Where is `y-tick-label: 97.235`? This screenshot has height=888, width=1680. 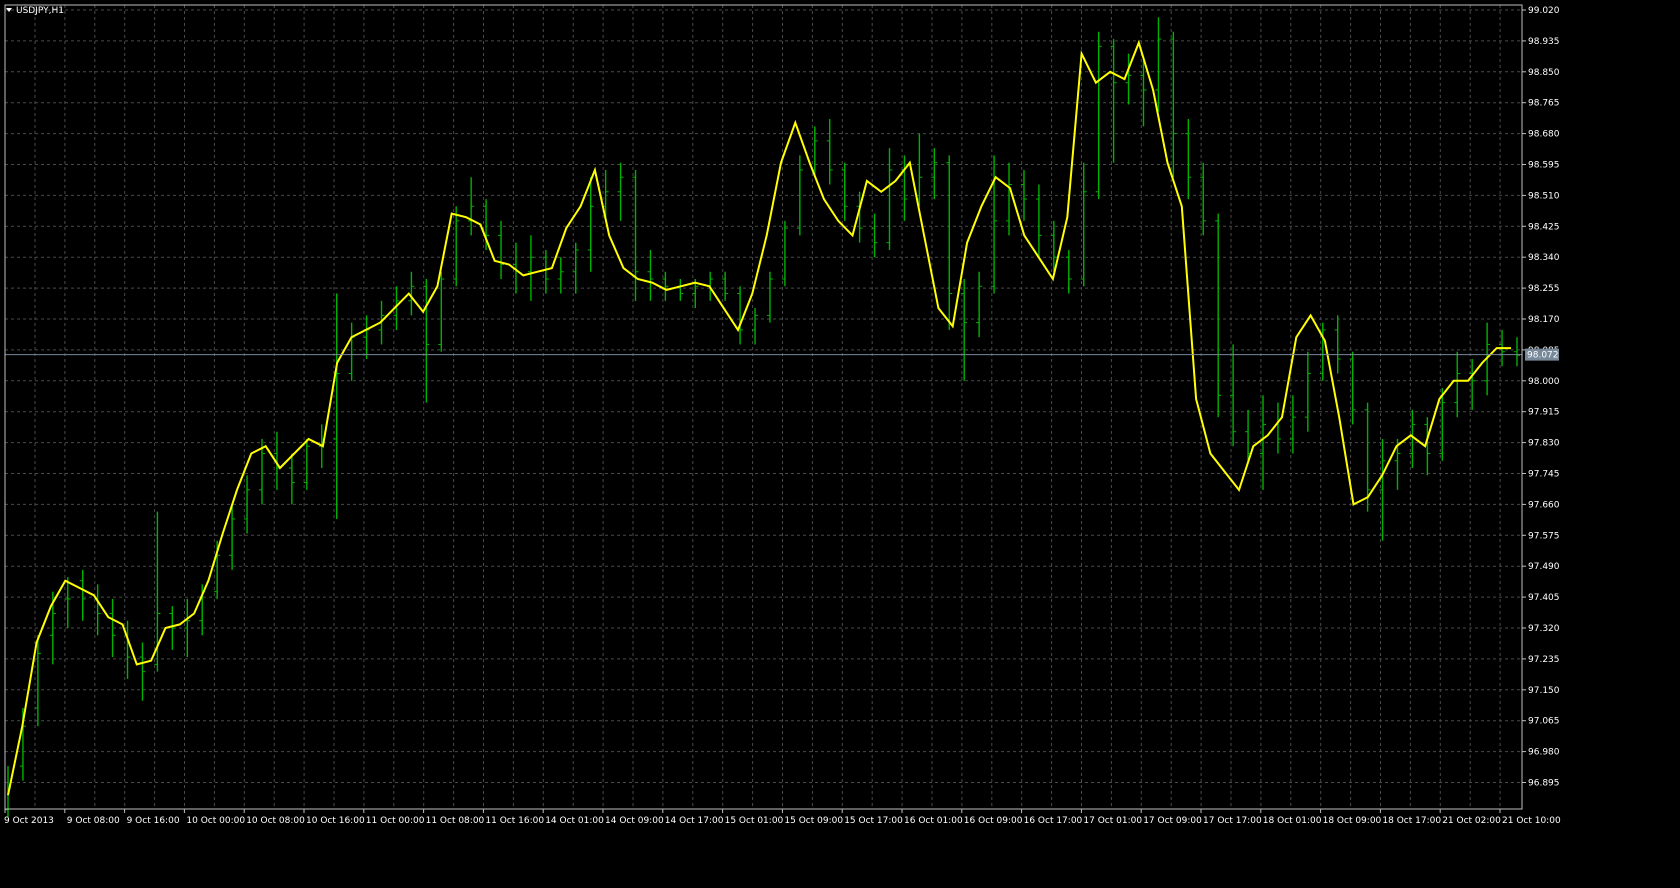
y-tick-label: 97.235 is located at coordinates (1544, 660).